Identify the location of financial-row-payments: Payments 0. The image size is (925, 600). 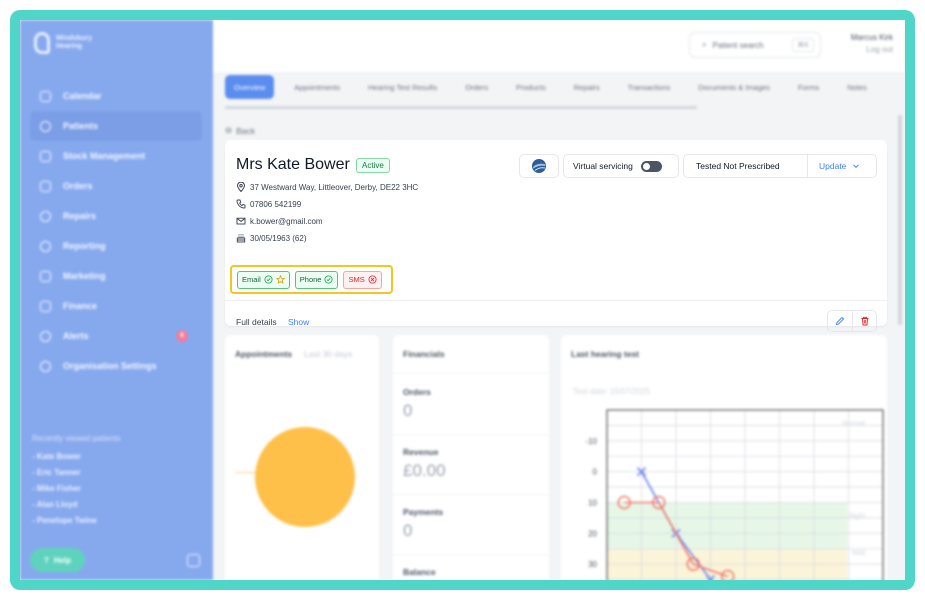
(423, 523).